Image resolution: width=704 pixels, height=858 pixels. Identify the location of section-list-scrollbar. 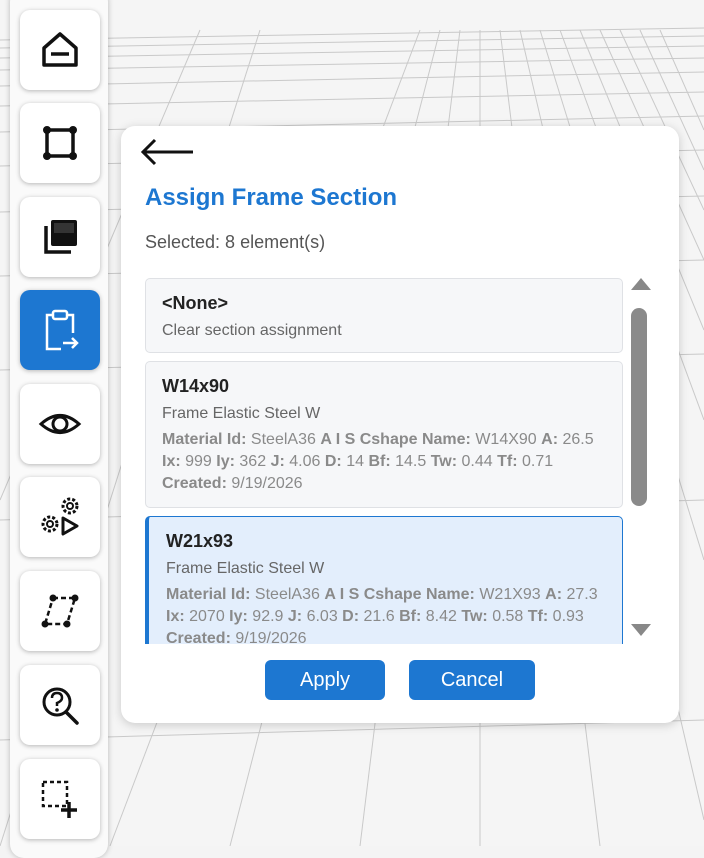
(639, 460).